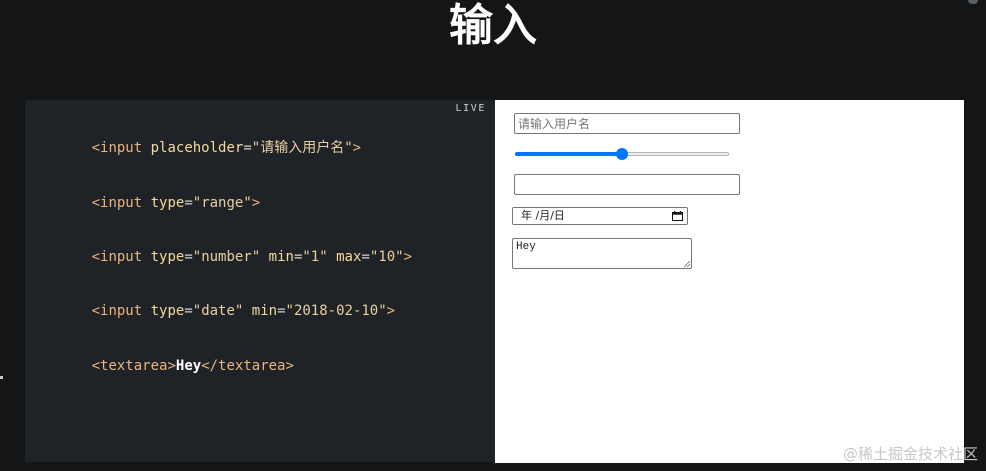  What do you see at coordinates (226, 257) in the screenshot?
I see `code-value: "number"` at bounding box center [226, 257].